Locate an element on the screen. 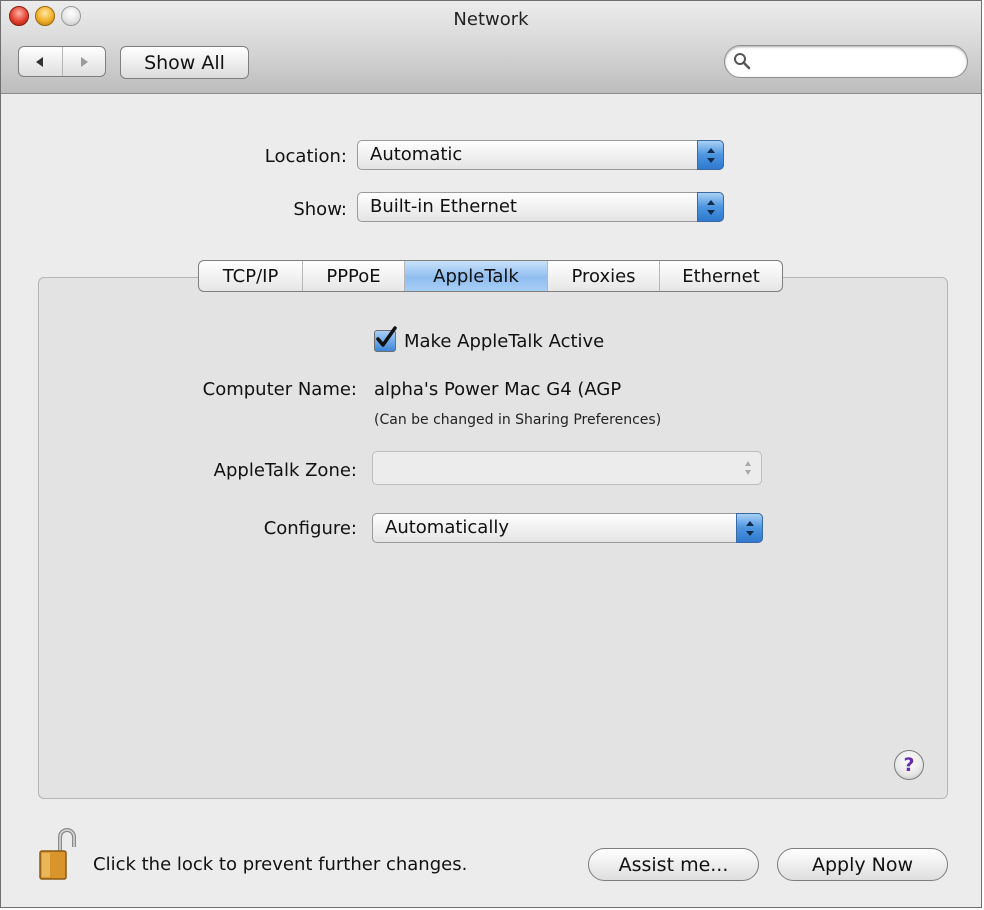 The height and width of the screenshot is (910, 984). configure-popup: Automatically is located at coordinates (567, 528).